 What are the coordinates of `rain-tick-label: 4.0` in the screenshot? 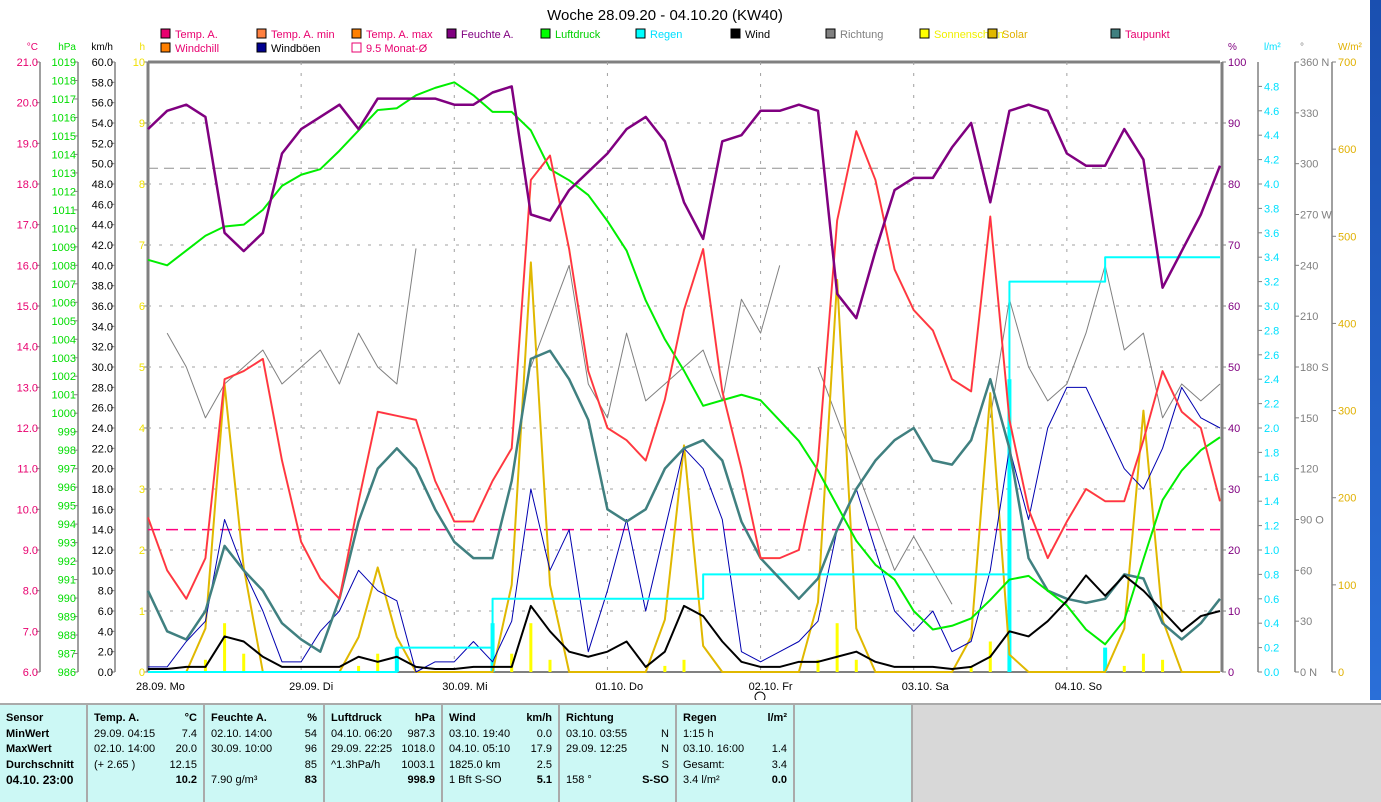 It's located at (1271, 185).